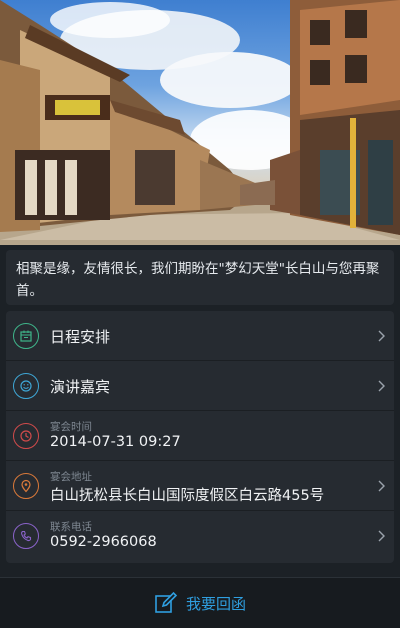  Describe the element at coordinates (200, 486) in the screenshot. I see `banquet-address-row: 宴会地址 白山抚松县长白山国际度假区白云路455号` at that location.